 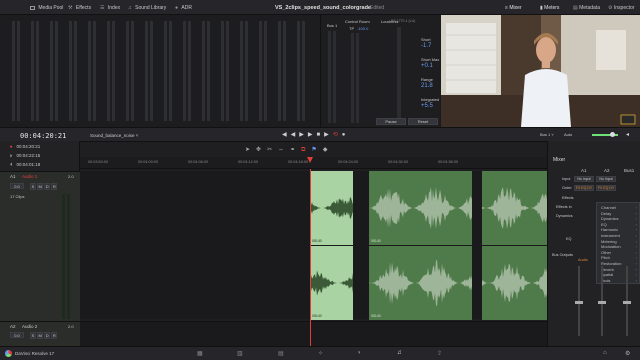 I want to click on metadata-panel-button: ▤ Metadata, so click(x=586, y=8).